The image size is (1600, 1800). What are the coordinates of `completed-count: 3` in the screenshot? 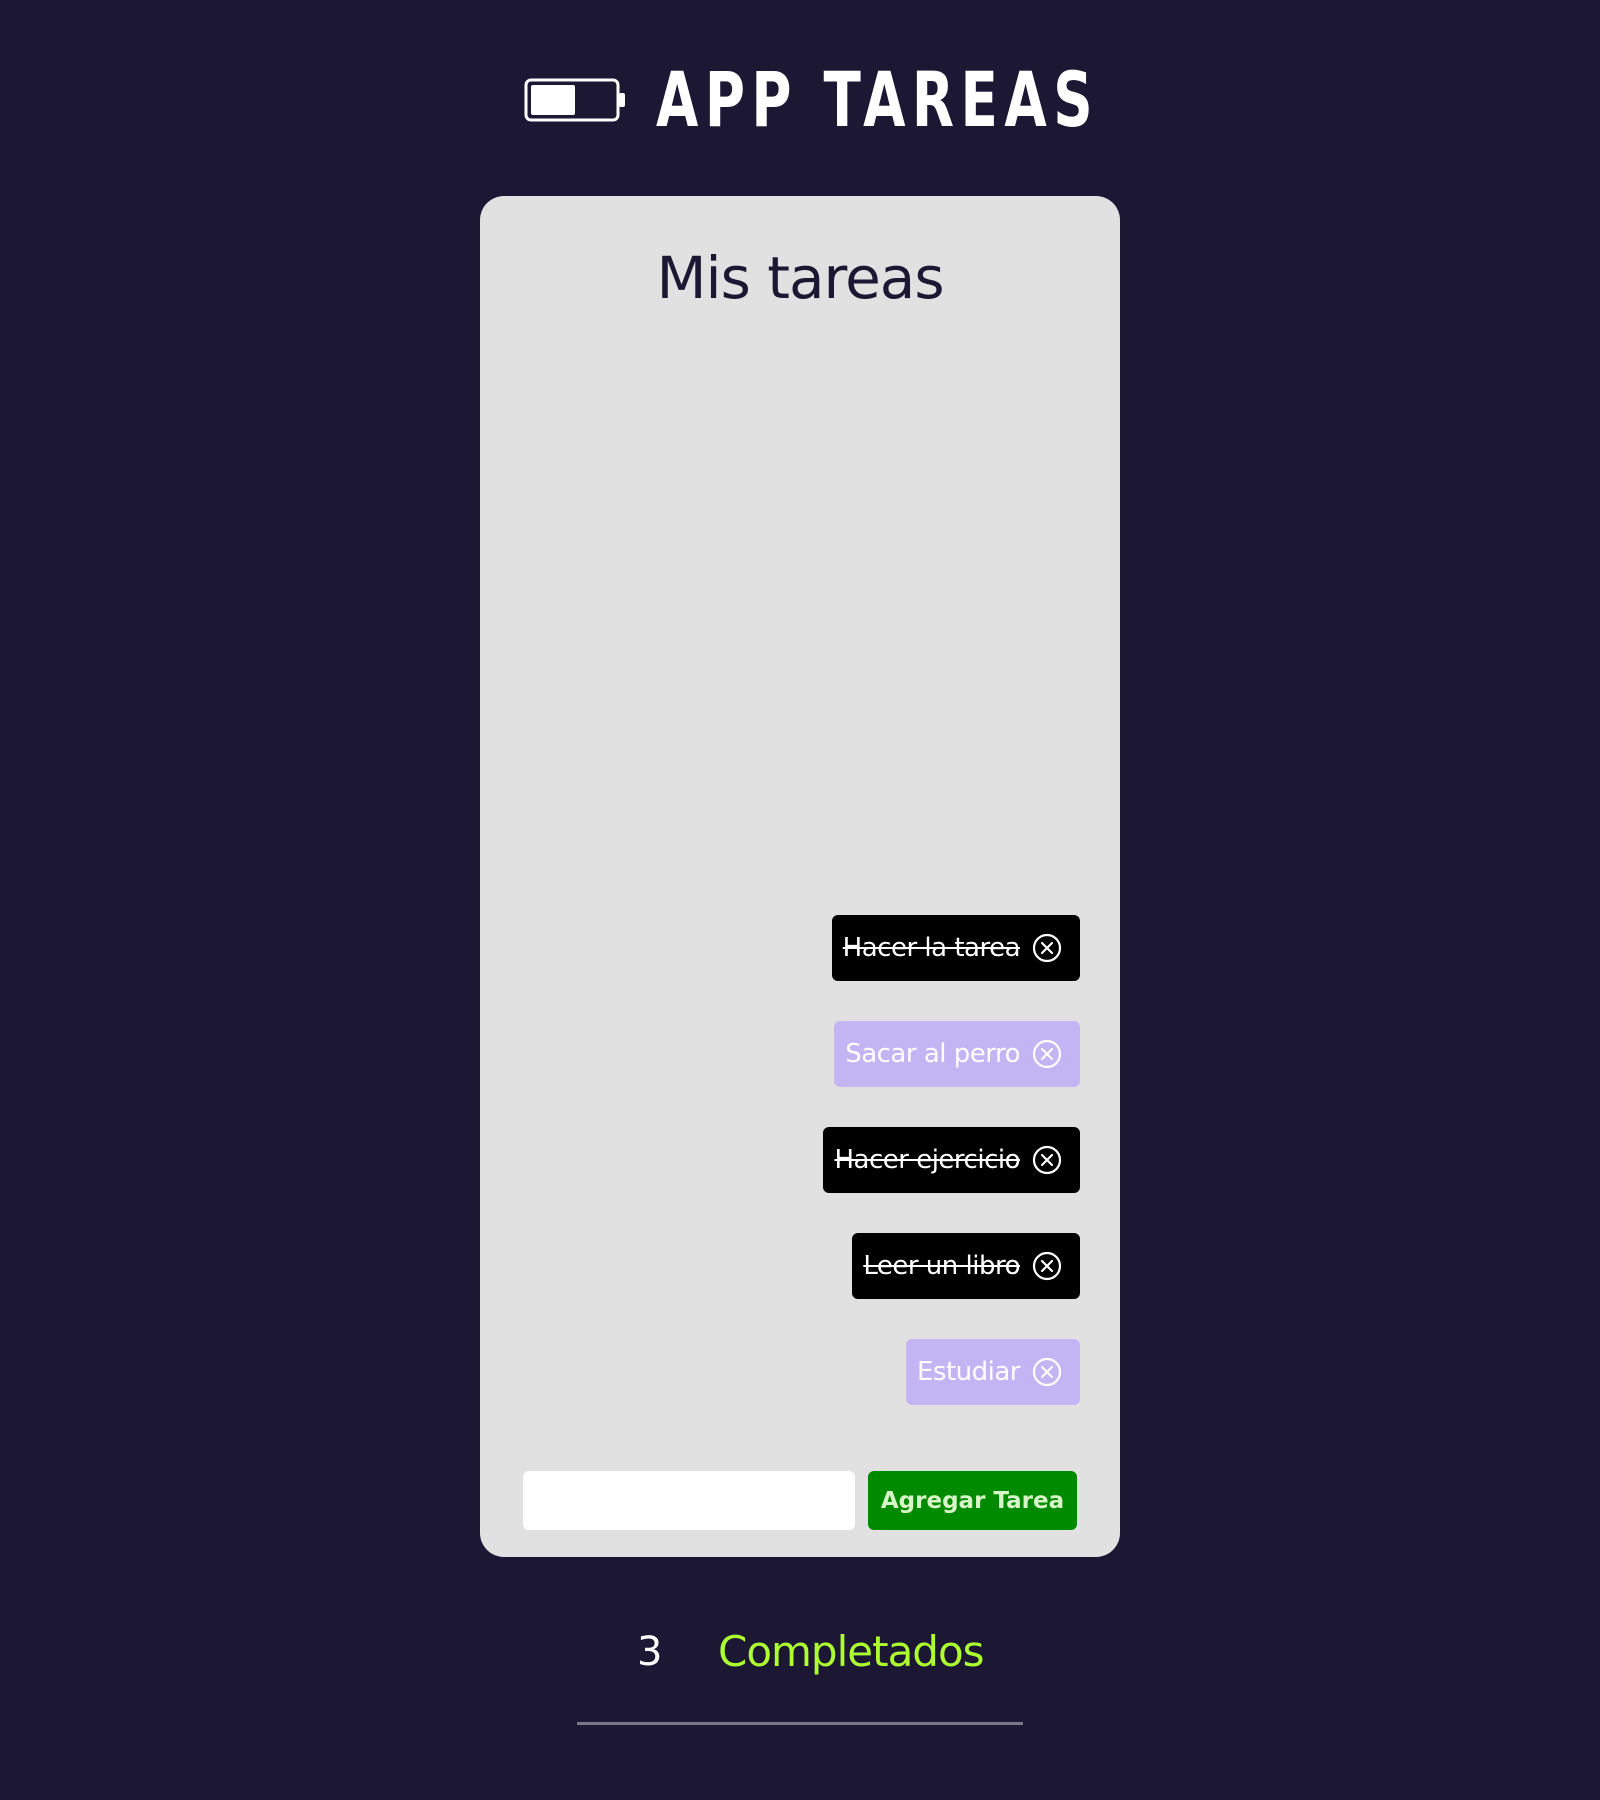 It's located at (650, 1652).